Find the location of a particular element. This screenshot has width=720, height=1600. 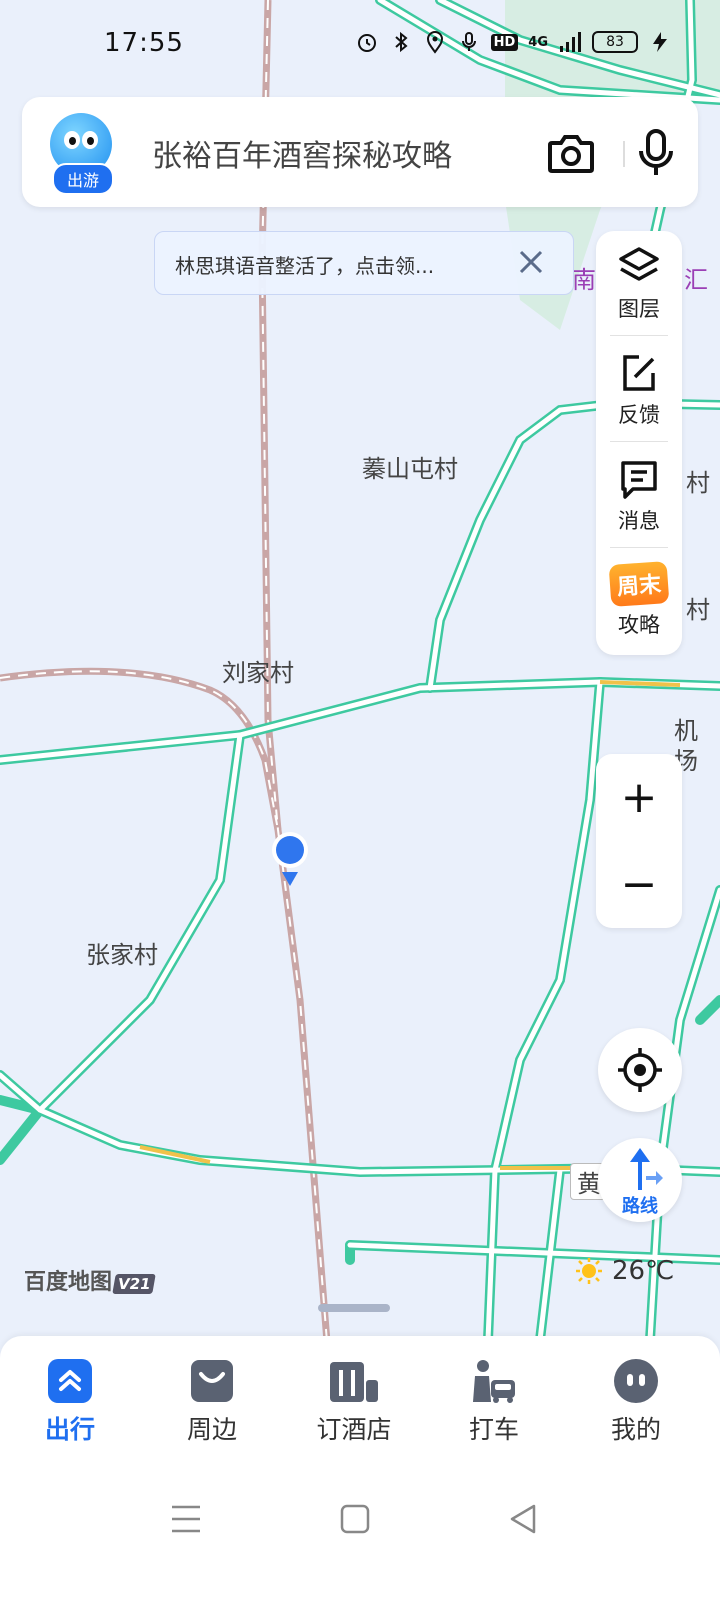

brand-name: 百度地图 is located at coordinates (68, 1282).